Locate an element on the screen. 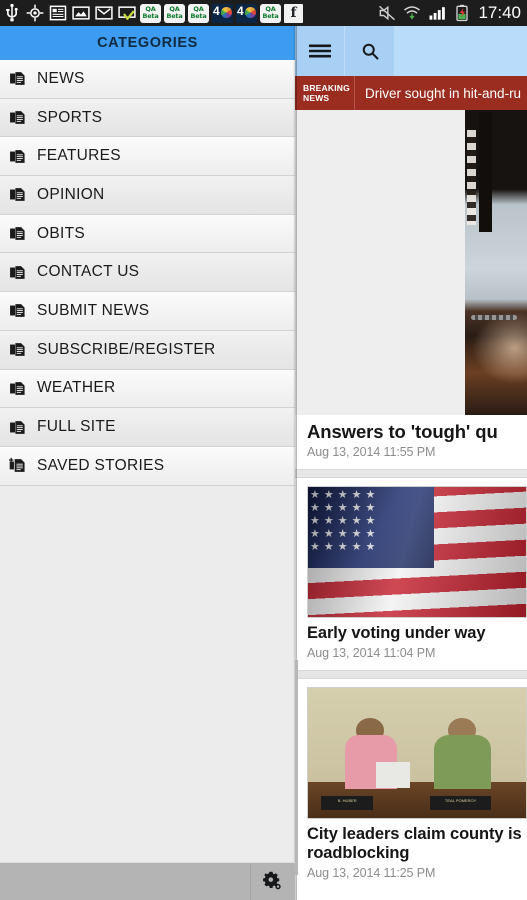 The width and height of the screenshot is (527, 900). breaking-news-headline: Driver sought in hit-and-ru is located at coordinates (441, 93).